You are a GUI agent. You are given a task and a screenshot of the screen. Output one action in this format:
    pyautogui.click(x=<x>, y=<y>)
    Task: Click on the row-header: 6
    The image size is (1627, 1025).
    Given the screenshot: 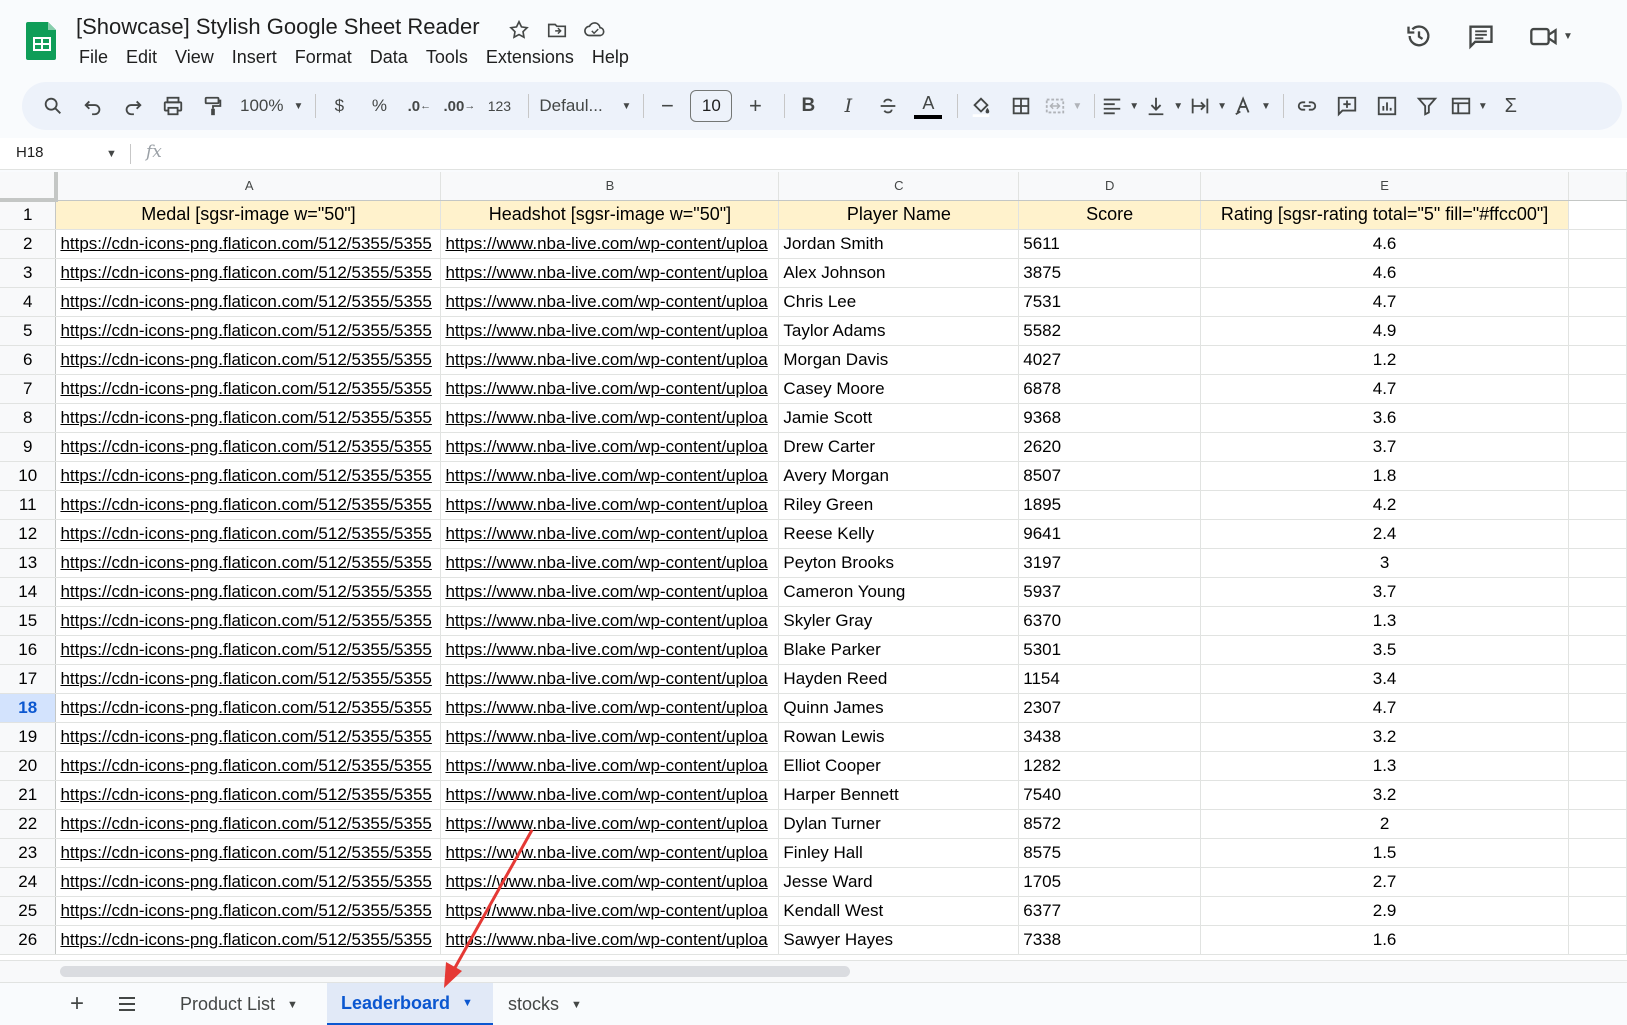 What is the action you would take?
    pyautogui.click(x=28, y=360)
    